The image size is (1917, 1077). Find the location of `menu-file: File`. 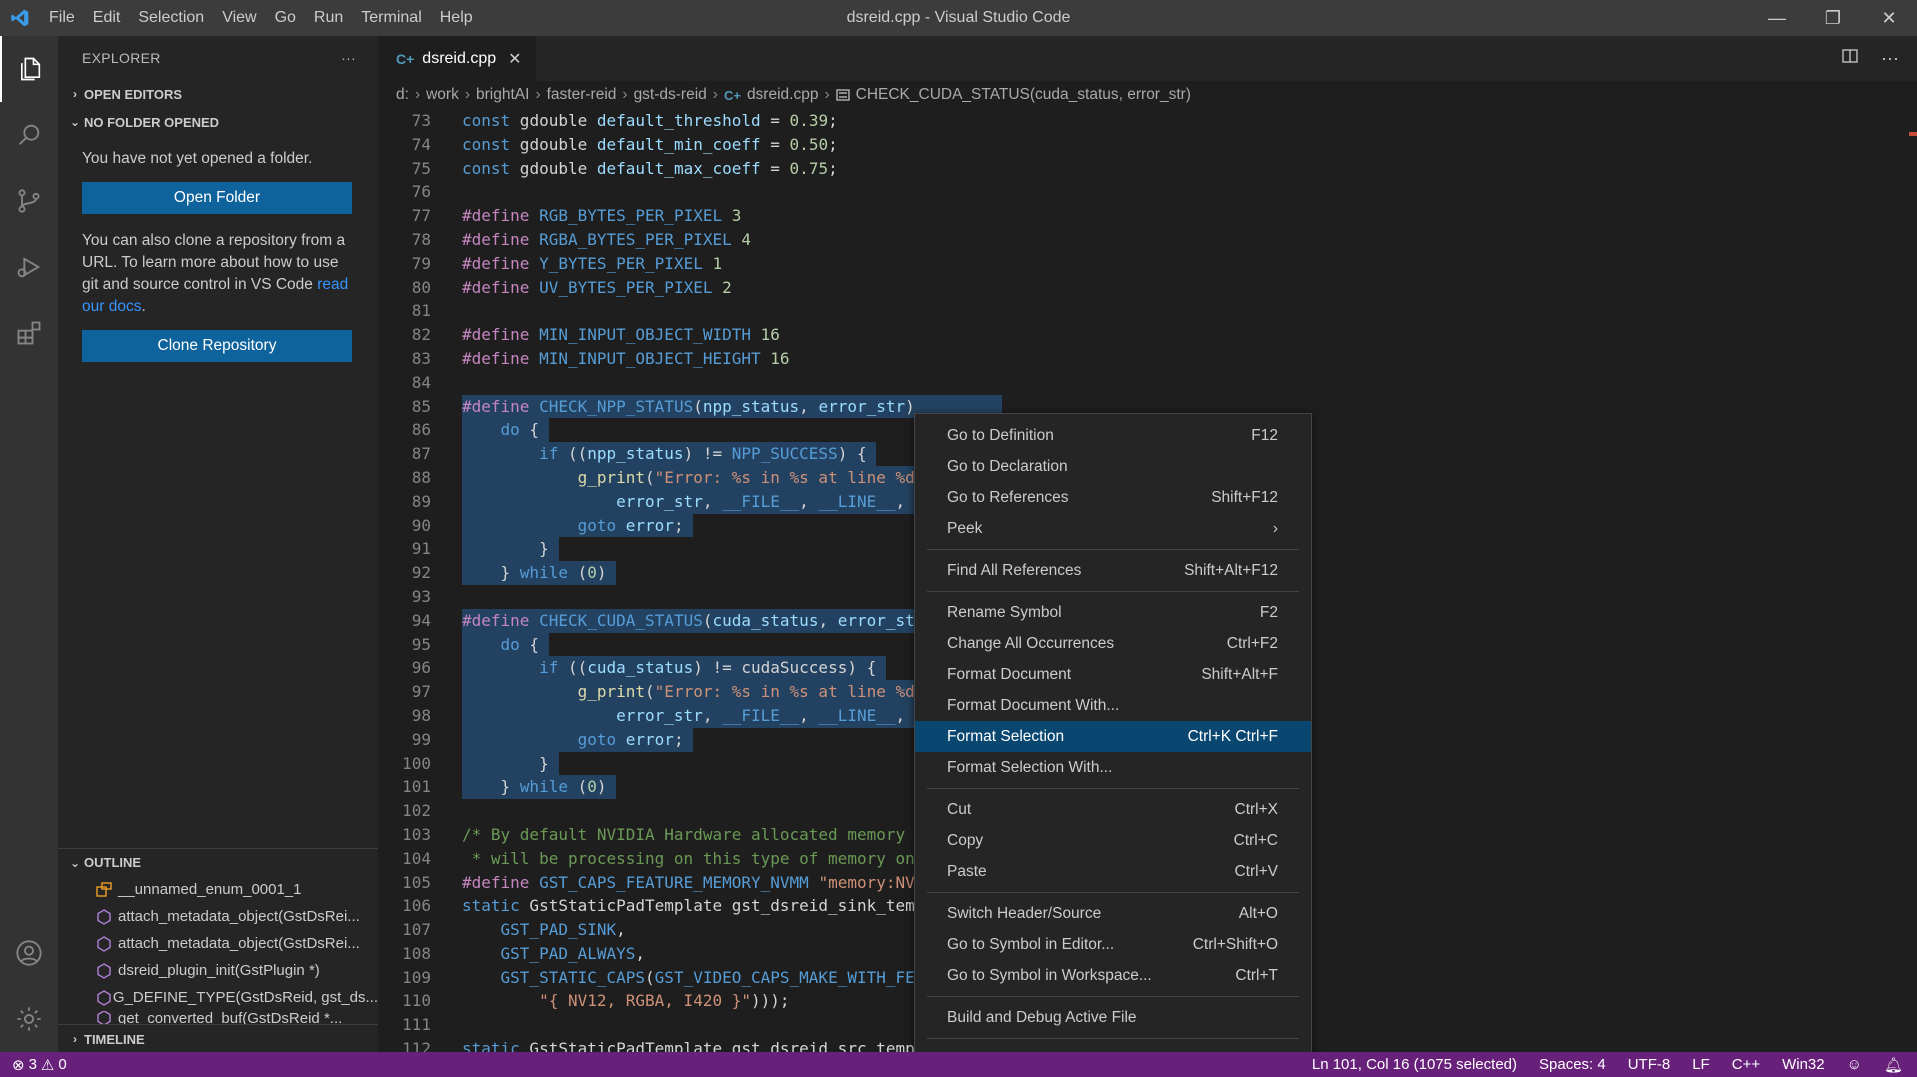

menu-file: File is located at coordinates (62, 18).